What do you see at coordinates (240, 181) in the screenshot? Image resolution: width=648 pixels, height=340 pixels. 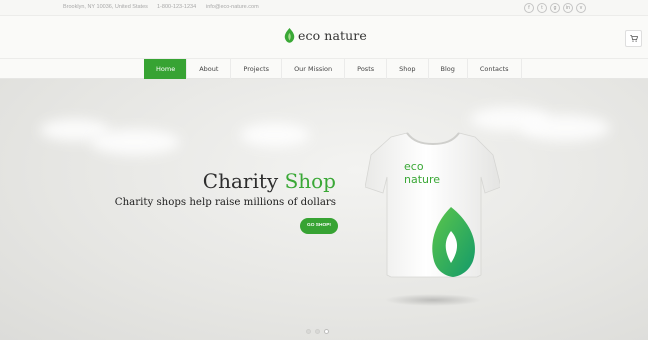 I see `hero-title-main: Charity` at bounding box center [240, 181].